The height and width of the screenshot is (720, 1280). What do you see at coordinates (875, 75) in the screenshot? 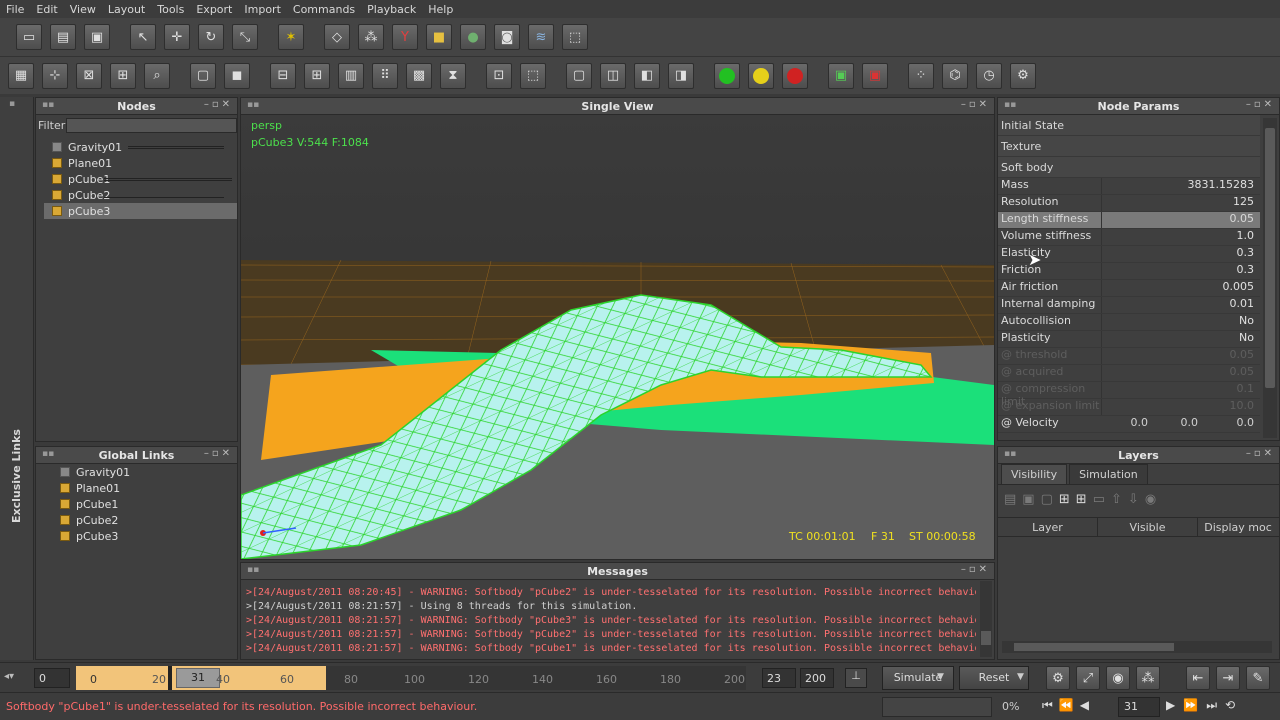
I see `export-cancel-icon: ▣` at bounding box center [875, 75].